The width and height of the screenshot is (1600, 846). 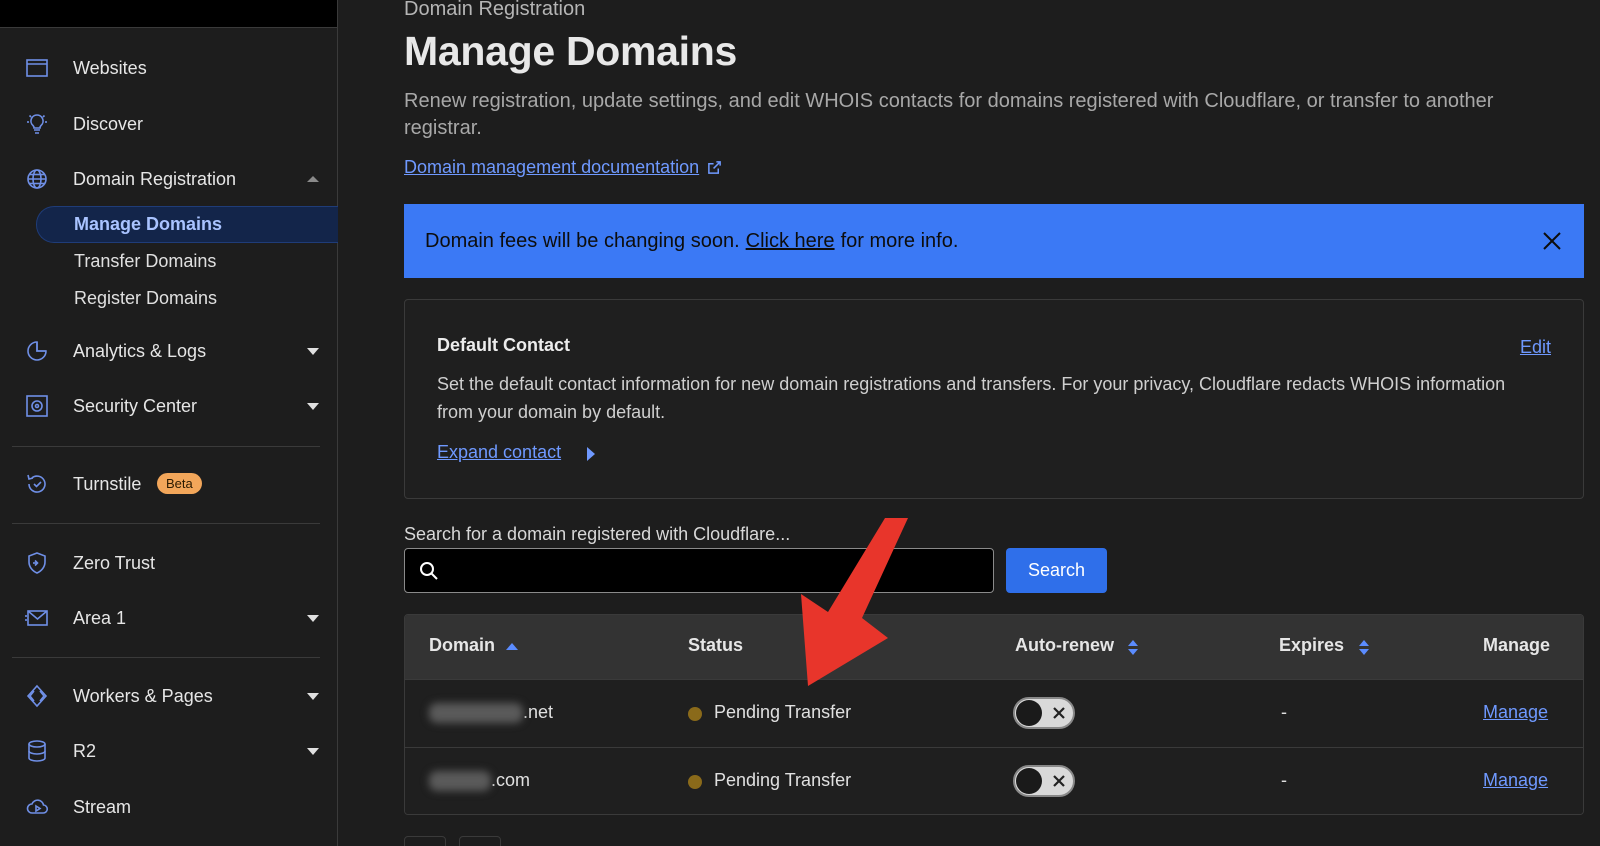 What do you see at coordinates (37, 807) in the screenshot?
I see `cloud-play-icon` at bounding box center [37, 807].